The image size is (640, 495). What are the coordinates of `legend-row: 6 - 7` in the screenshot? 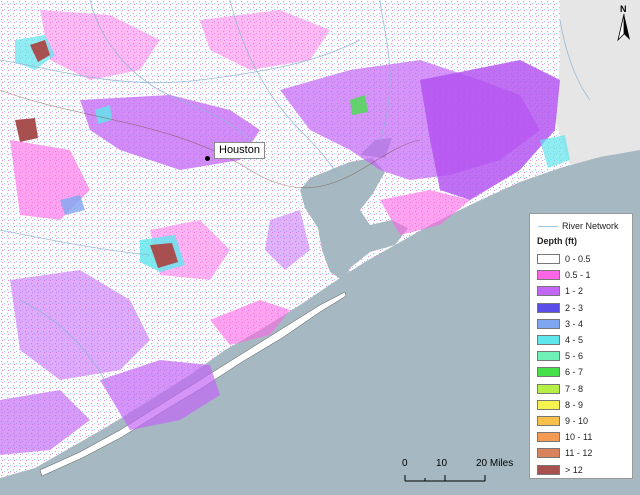 It's located at (564, 372).